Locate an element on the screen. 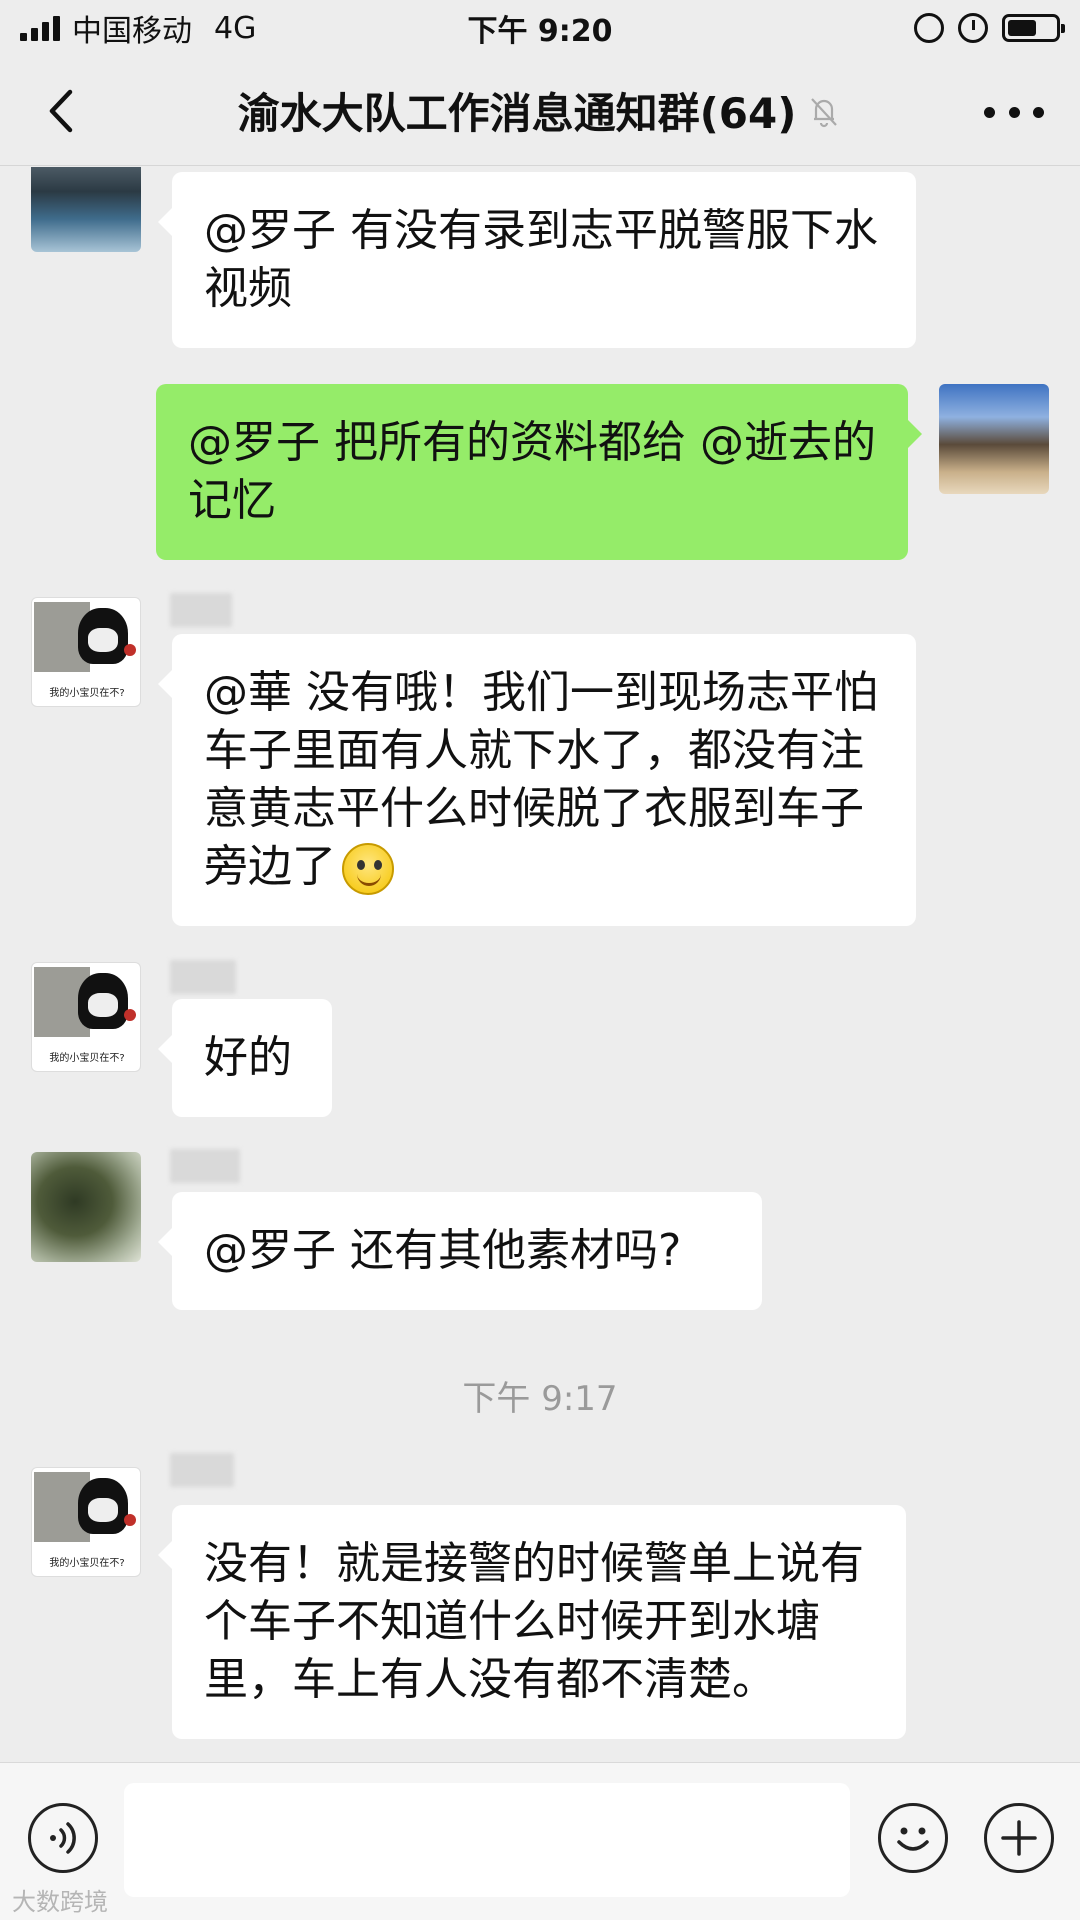 The height and width of the screenshot is (1920, 1080). message-input is located at coordinates (487, 1840).